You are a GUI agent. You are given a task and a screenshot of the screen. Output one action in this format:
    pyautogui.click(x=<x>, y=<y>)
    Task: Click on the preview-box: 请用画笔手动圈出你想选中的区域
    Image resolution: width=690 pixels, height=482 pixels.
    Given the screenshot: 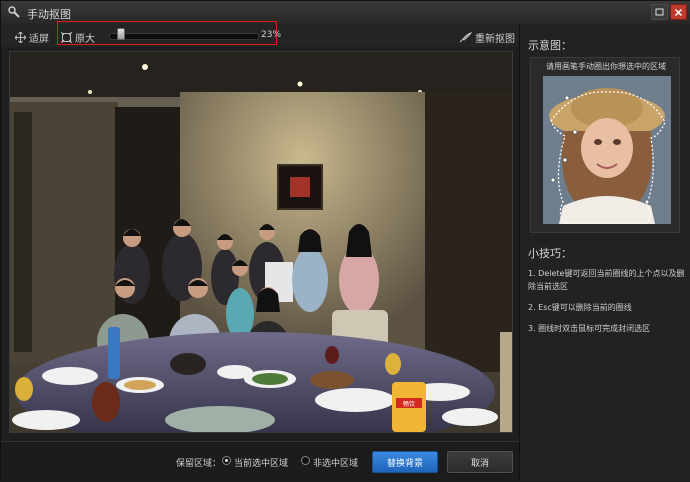 What is the action you would take?
    pyautogui.click(x=605, y=145)
    